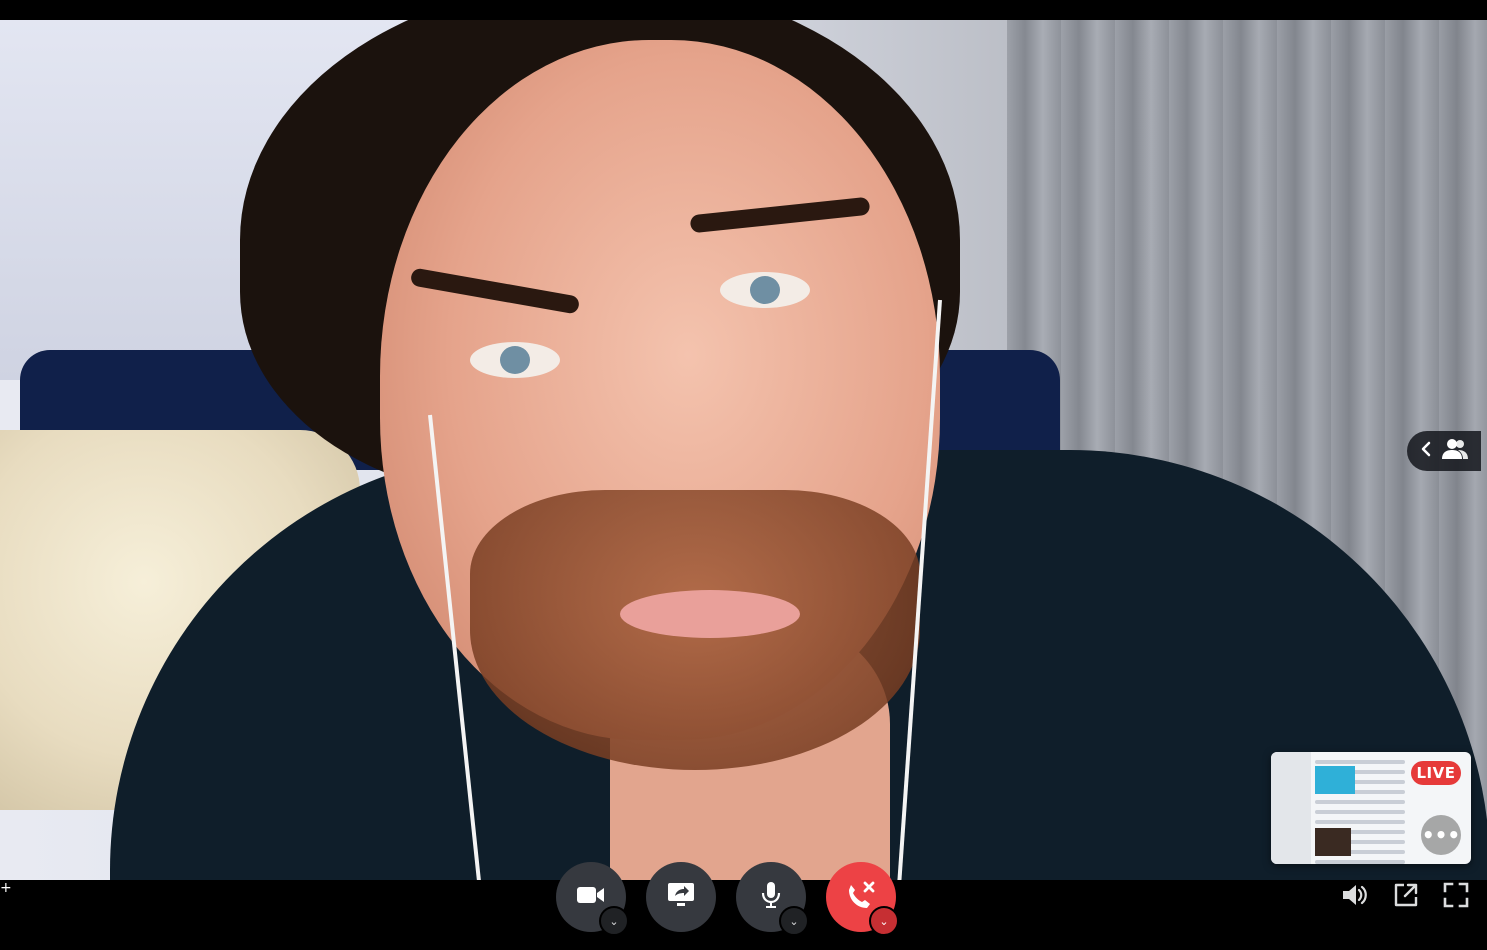 Image resolution: width=1487 pixels, height=950 pixels. Describe the element at coordinates (1455, 451) in the screenshot. I see `people-icon` at that location.